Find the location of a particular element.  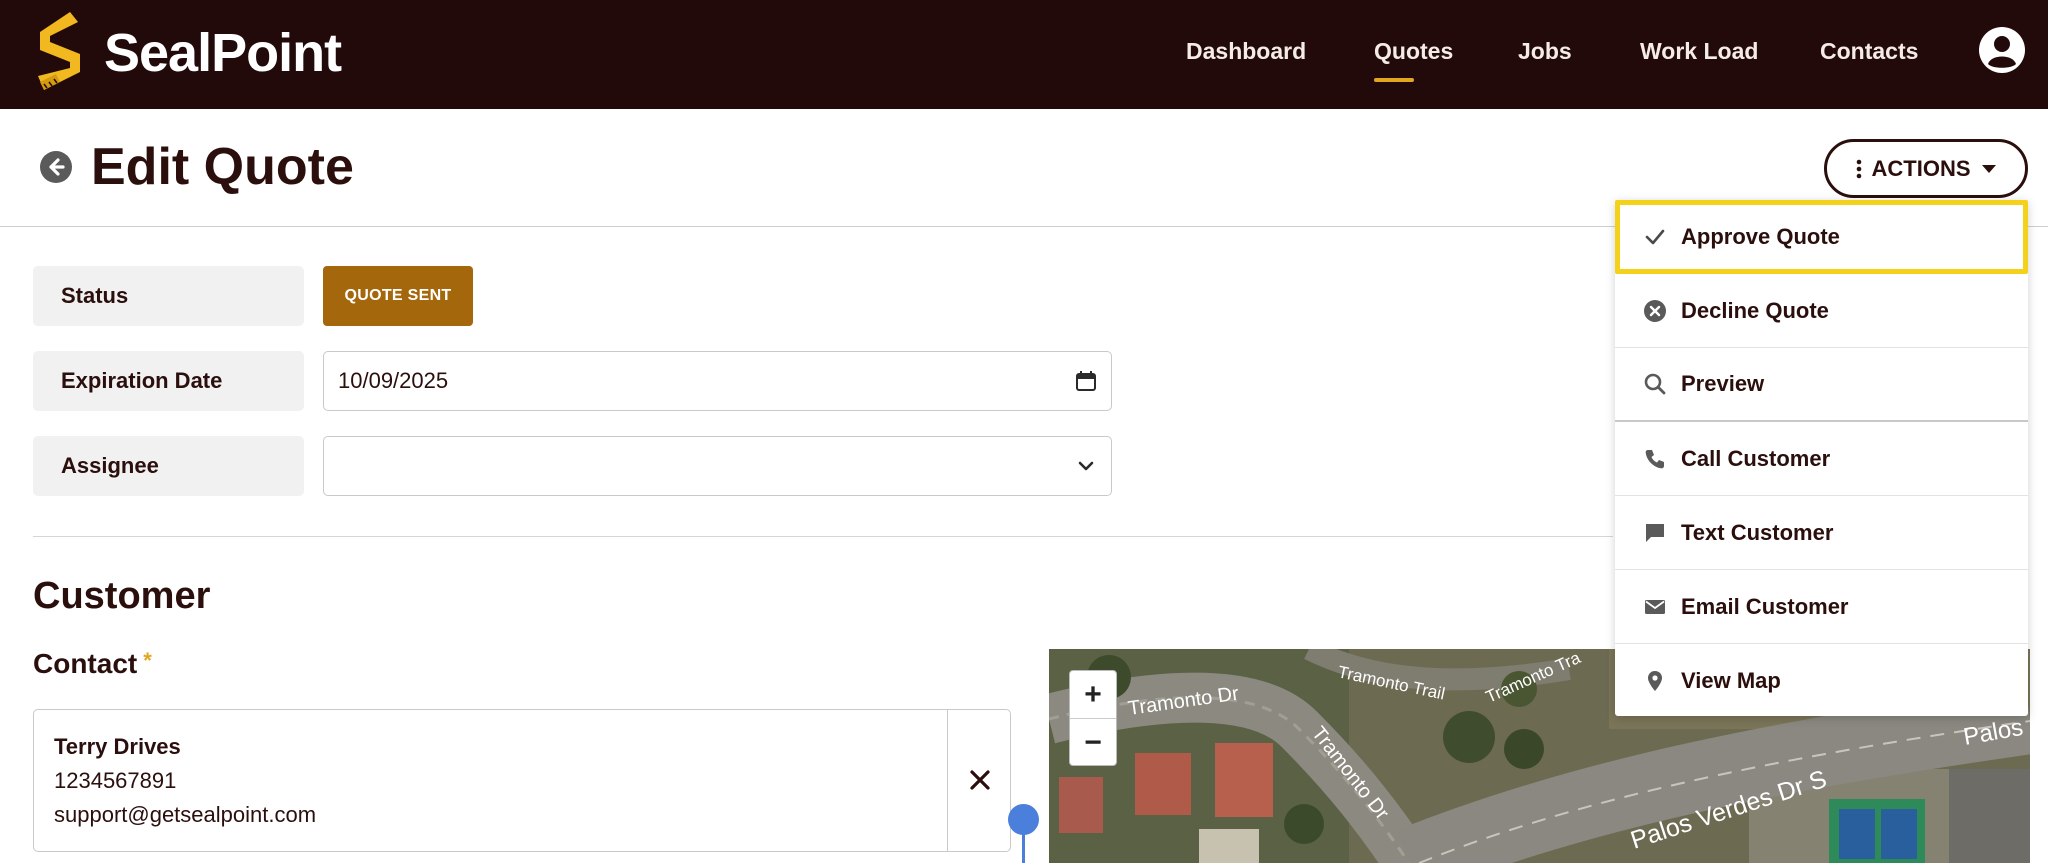

menu-text-customer-label: Text Customer is located at coordinates (1757, 532).